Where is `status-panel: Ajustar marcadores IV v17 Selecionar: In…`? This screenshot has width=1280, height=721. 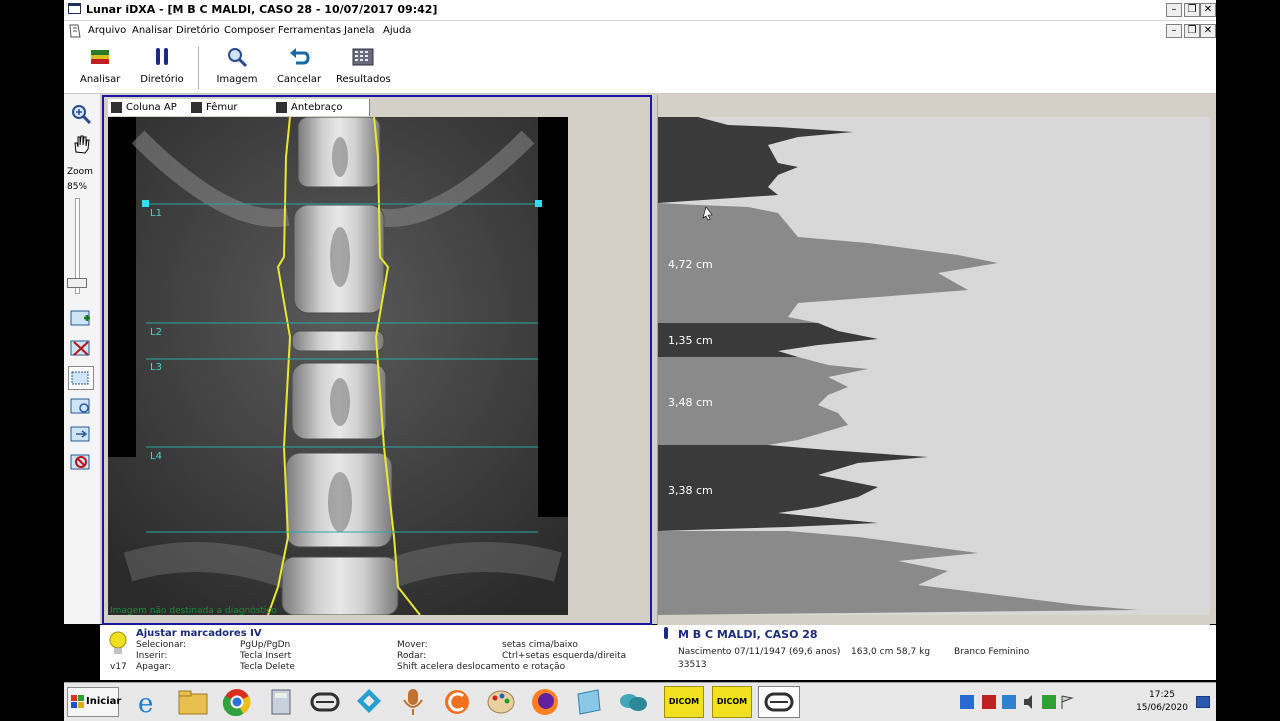
status-panel: Ajustar marcadores IV v17 Selecionar: In… is located at coordinates (658, 652).